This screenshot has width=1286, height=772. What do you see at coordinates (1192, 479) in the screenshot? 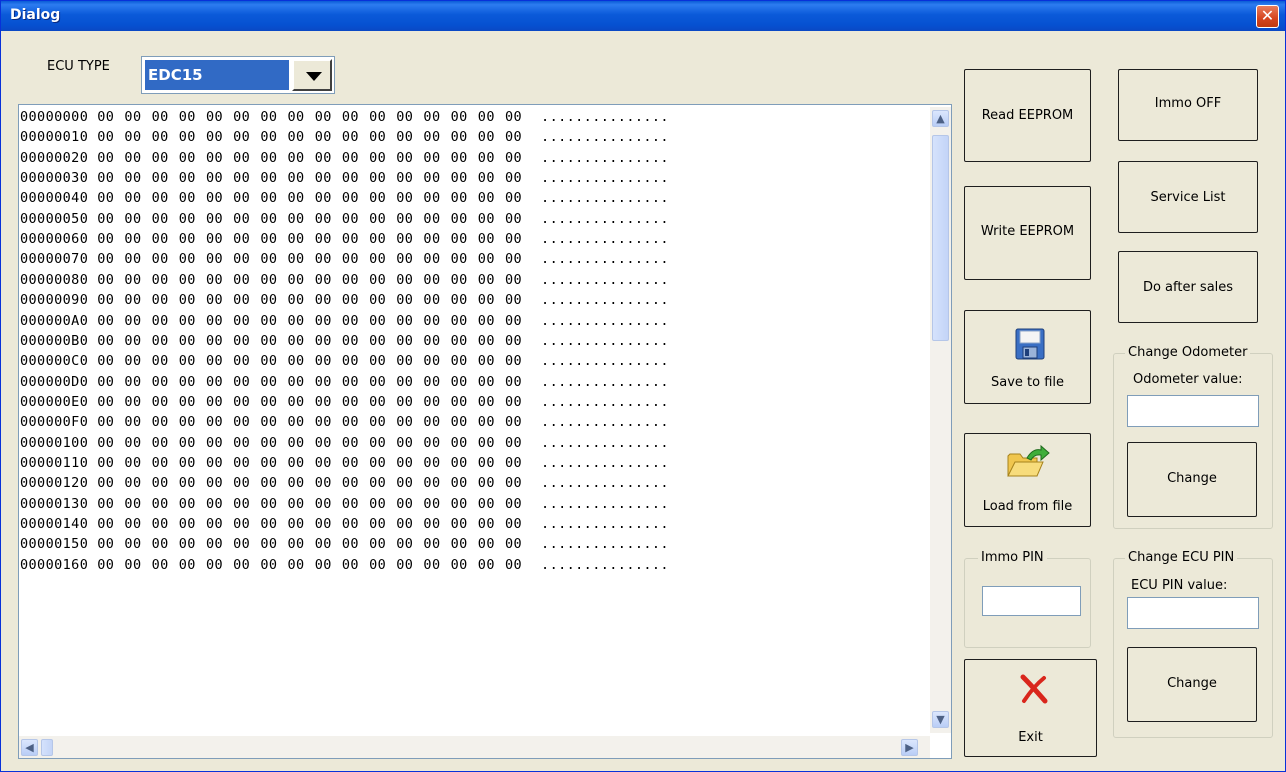
I see `change-odometer-button: Change` at bounding box center [1192, 479].